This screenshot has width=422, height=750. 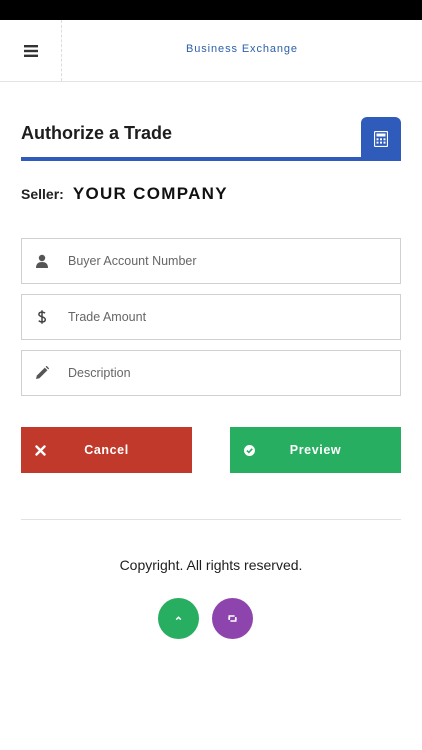 I want to click on dollar-icon, so click(x=42, y=317).